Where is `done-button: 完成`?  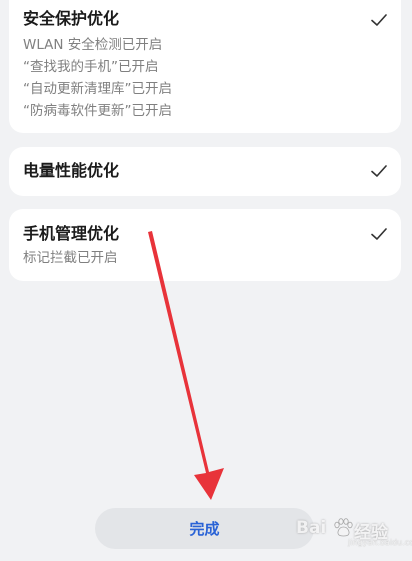
done-button: 完成 is located at coordinates (204, 528).